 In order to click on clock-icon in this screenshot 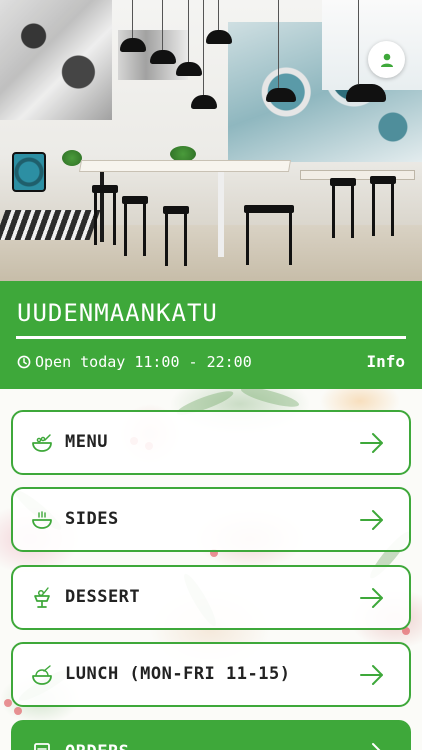, I will do `click(24, 362)`.